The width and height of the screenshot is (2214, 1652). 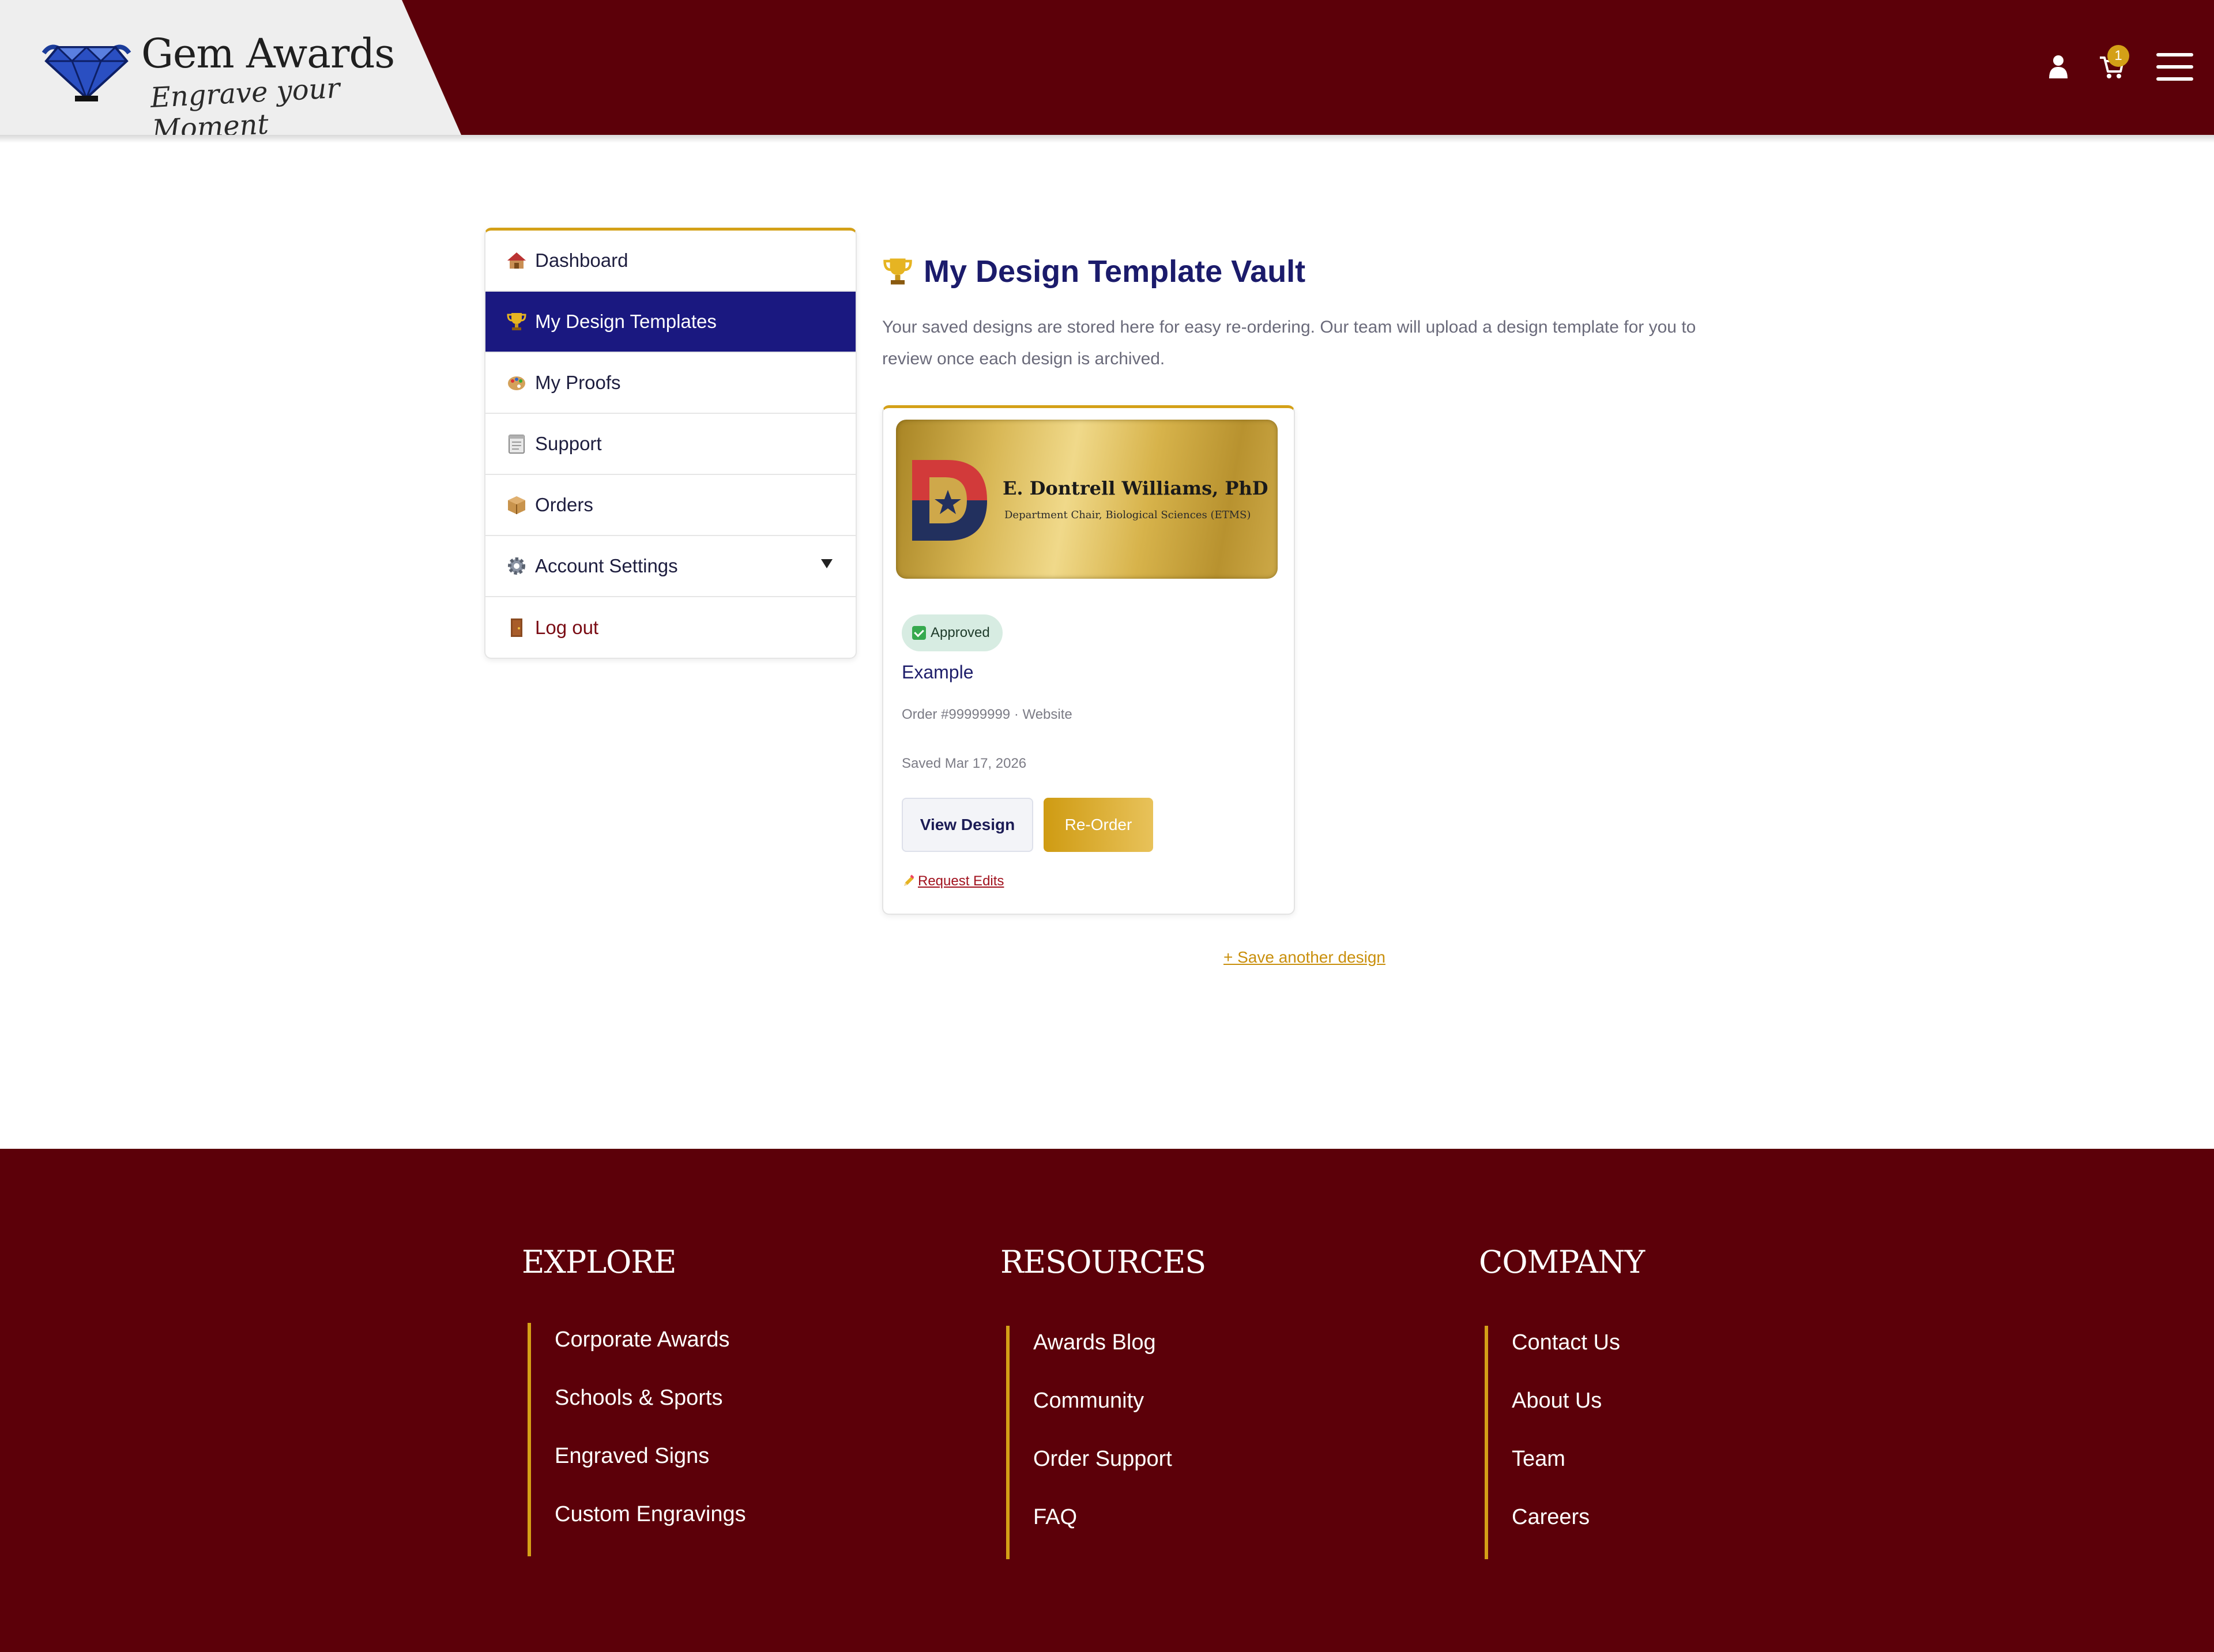 I want to click on reorder-button: Re-Order, so click(x=1098, y=825).